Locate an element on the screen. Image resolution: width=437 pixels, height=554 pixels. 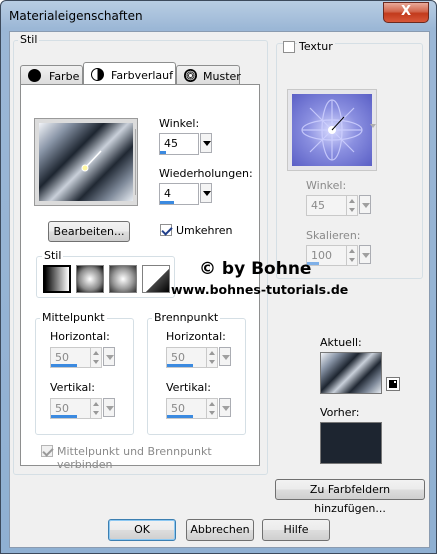
watermark-copyright: © by Bohne is located at coordinates (255, 269).